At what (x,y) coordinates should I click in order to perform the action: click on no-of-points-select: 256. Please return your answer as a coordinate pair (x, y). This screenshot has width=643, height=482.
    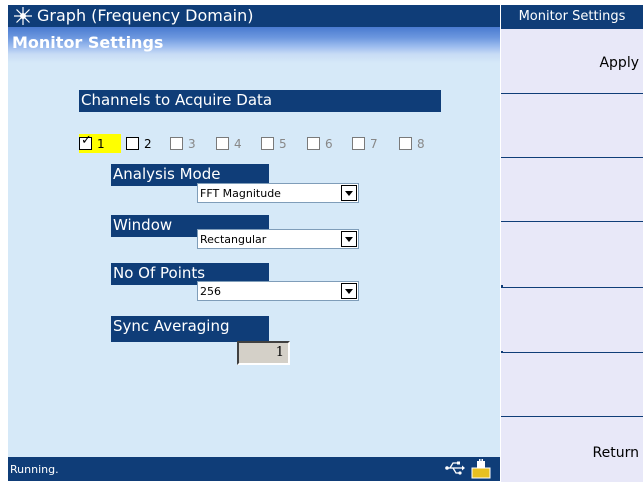
    Looking at the image, I should click on (278, 291).